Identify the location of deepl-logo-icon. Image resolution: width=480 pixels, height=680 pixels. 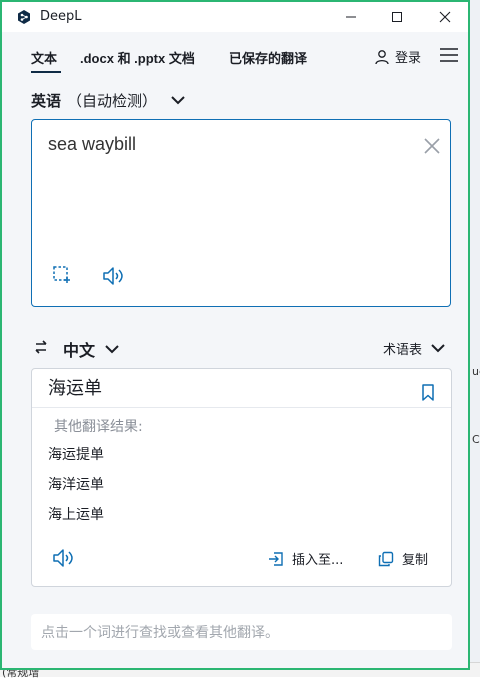
(24, 17).